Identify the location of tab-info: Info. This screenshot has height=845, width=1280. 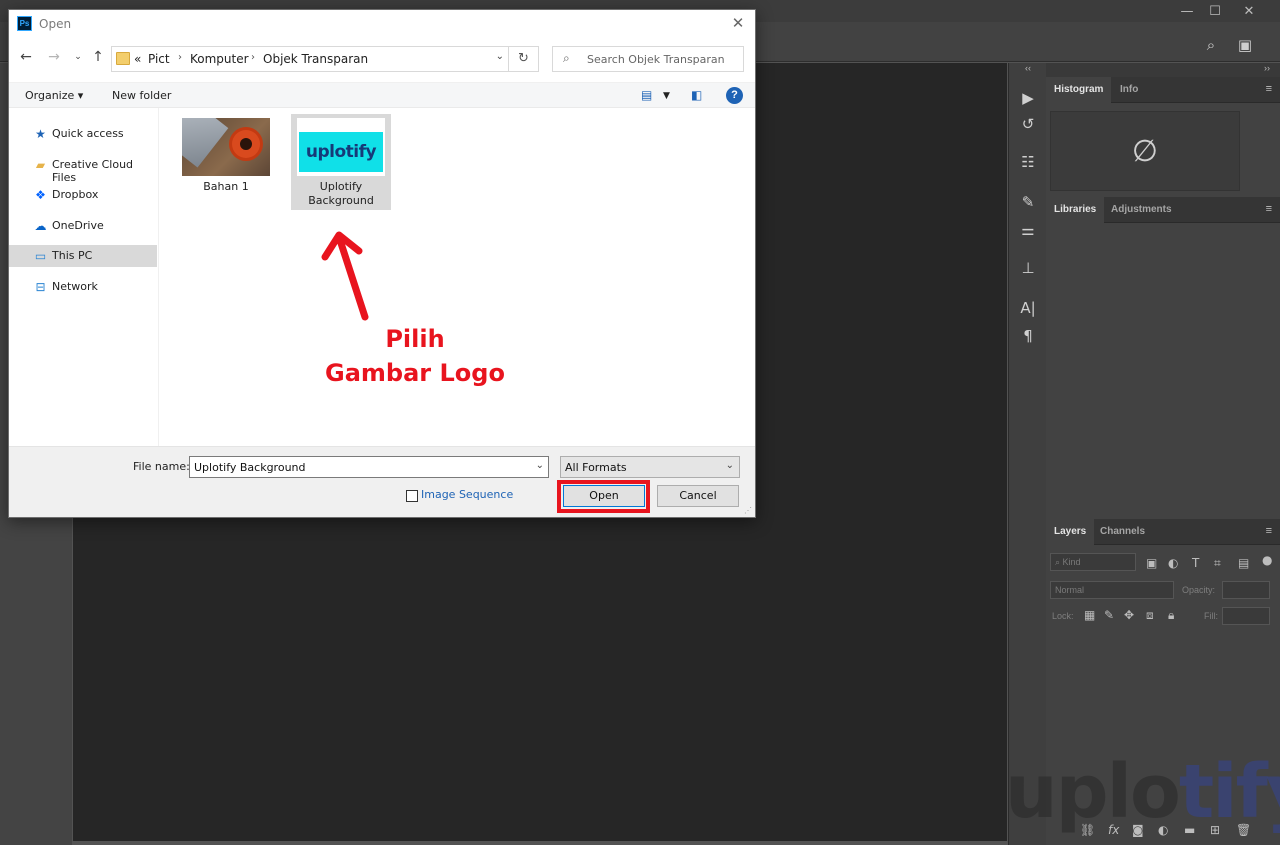
(1129, 90).